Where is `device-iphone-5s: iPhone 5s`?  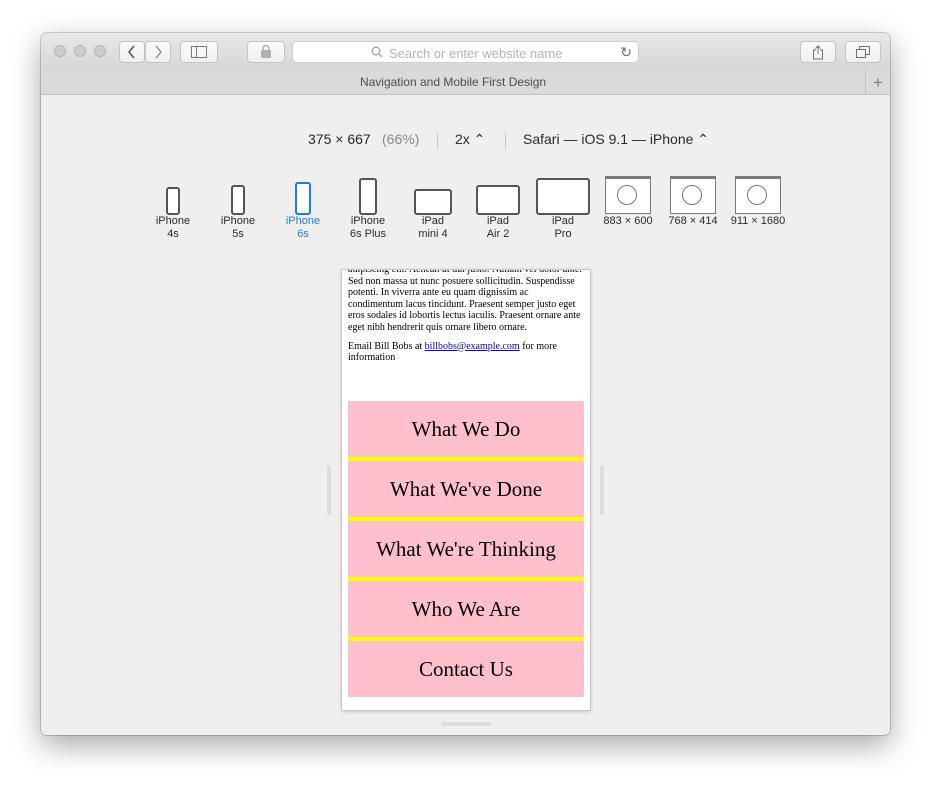 device-iphone-5s: iPhone 5s is located at coordinates (238, 208).